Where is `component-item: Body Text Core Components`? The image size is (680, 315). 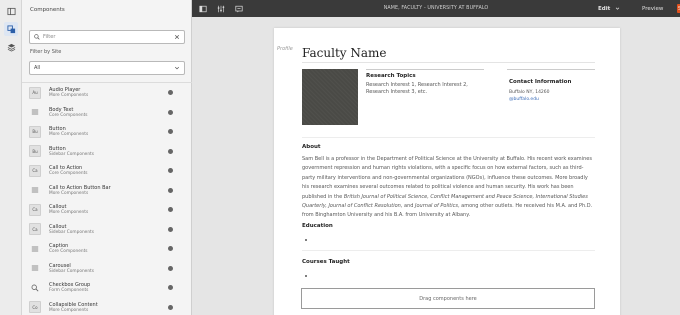
component-item: Body Text Core Components is located at coordinates (107, 113).